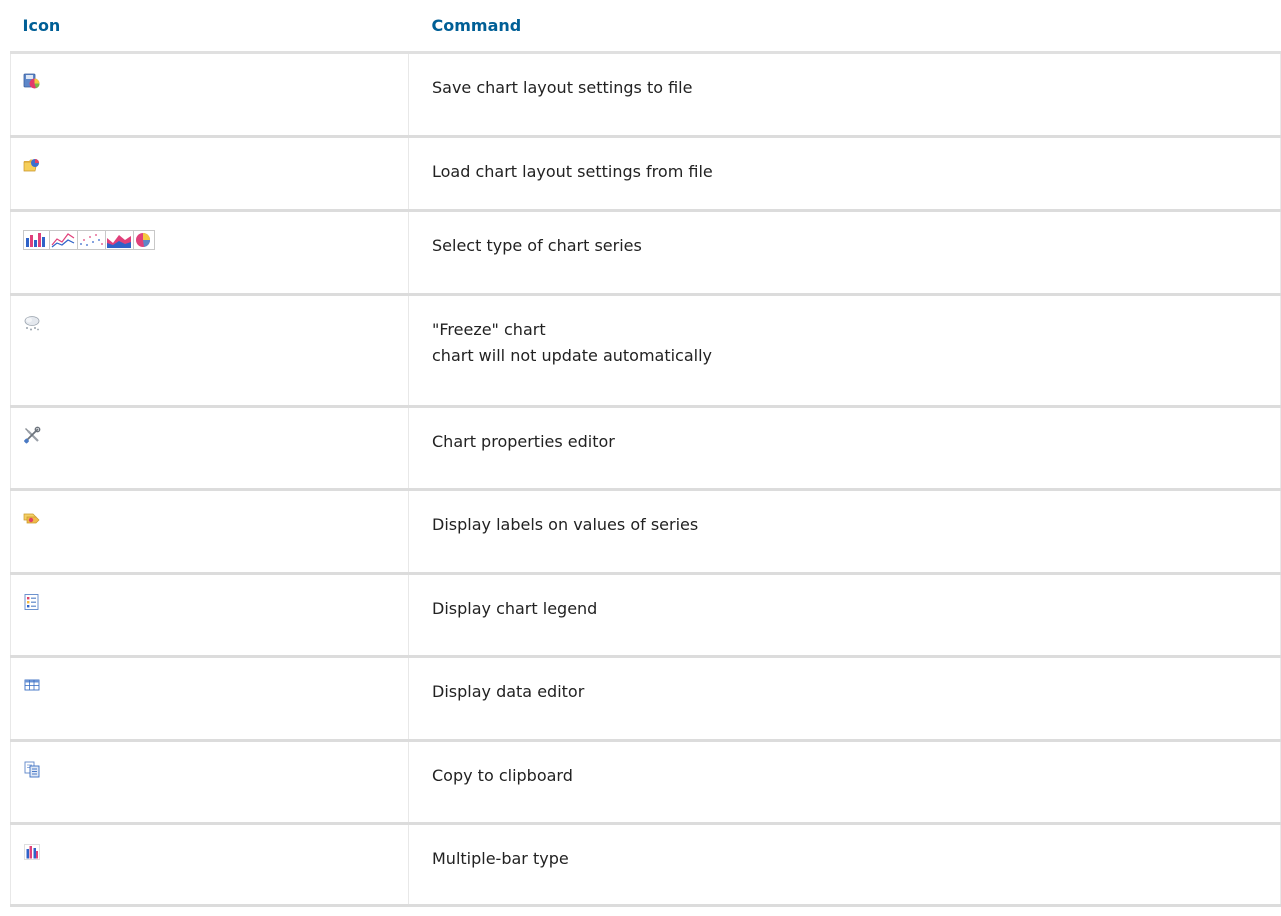 The image size is (1281, 916). Describe the element at coordinates (645, 615) in the screenshot. I see `table-row: Display chart legend` at that location.